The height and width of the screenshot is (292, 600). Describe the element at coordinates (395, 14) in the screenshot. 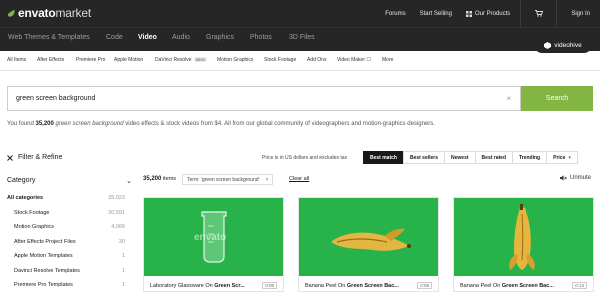

I see `forums-link: Forums` at that location.